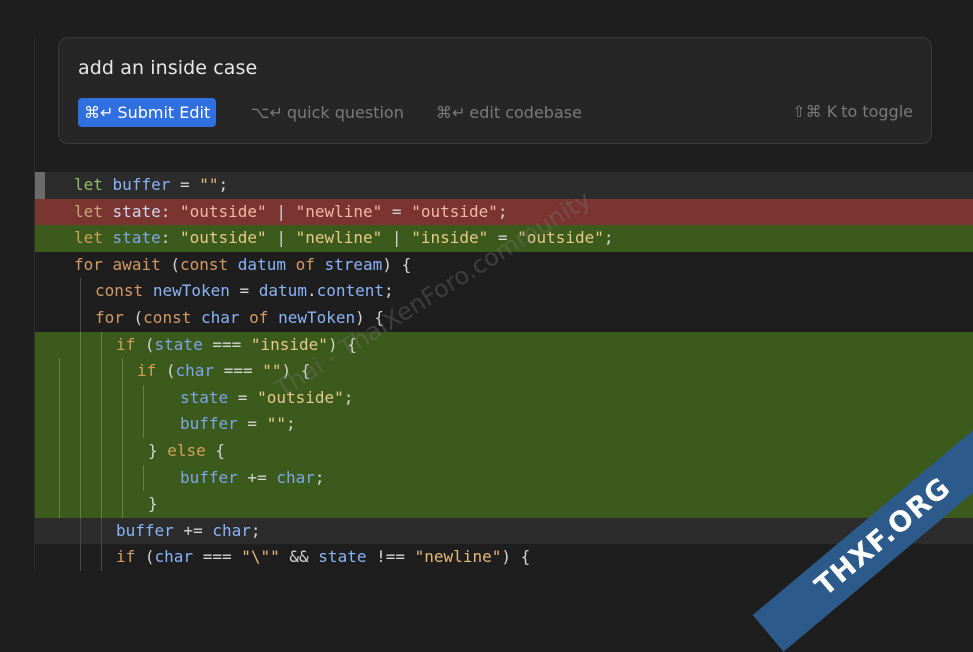 This screenshot has width=973, height=652. I want to click on edit-codebase-label: edit codebase, so click(525, 112).